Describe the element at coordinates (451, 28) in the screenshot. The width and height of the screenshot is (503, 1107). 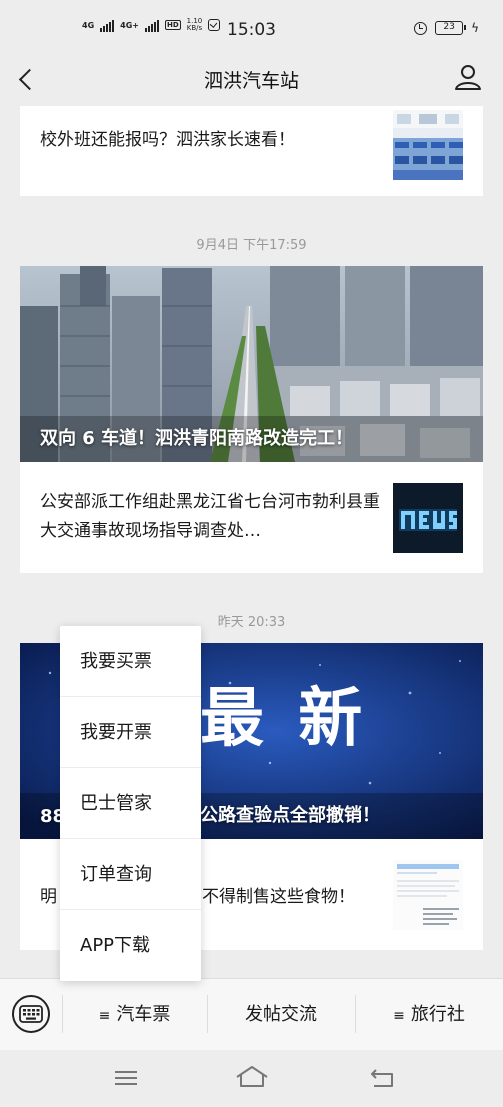
I see `battery-icon: 23` at that location.